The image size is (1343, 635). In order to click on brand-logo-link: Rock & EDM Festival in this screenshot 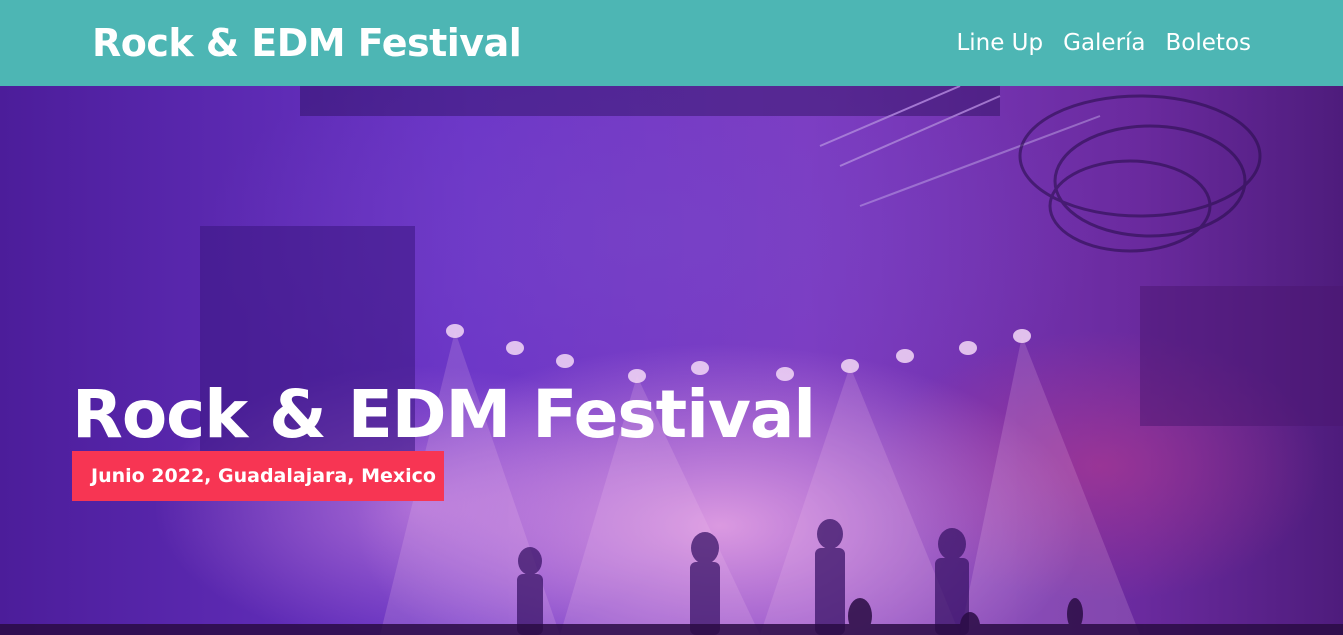, I will do `click(307, 43)`.